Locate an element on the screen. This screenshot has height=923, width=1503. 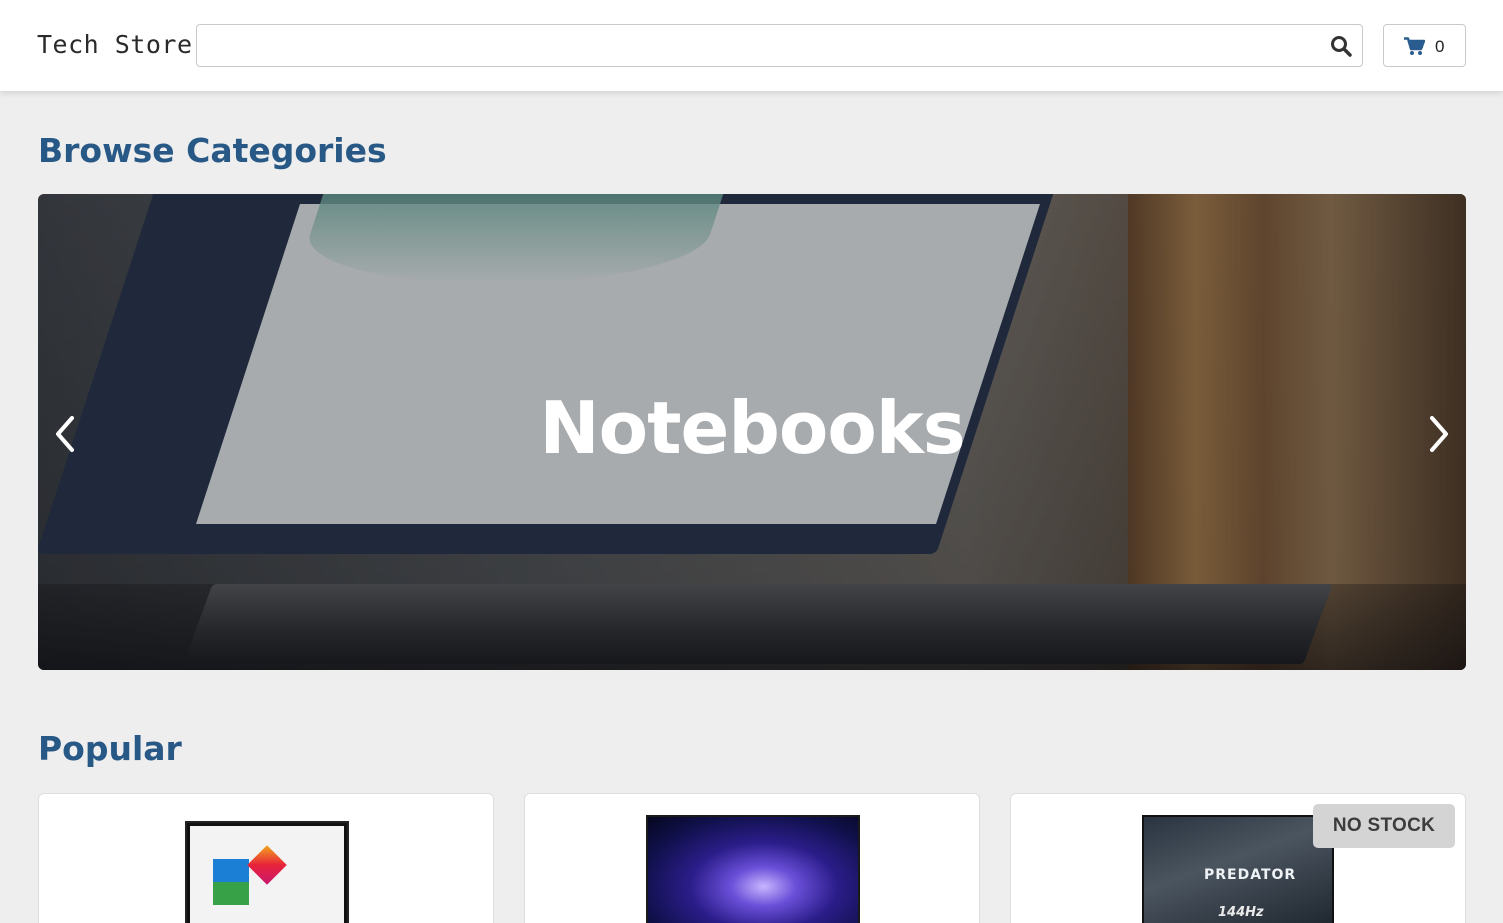
product-image: PREDATOR 144Hz is located at coordinates (1238, 869).